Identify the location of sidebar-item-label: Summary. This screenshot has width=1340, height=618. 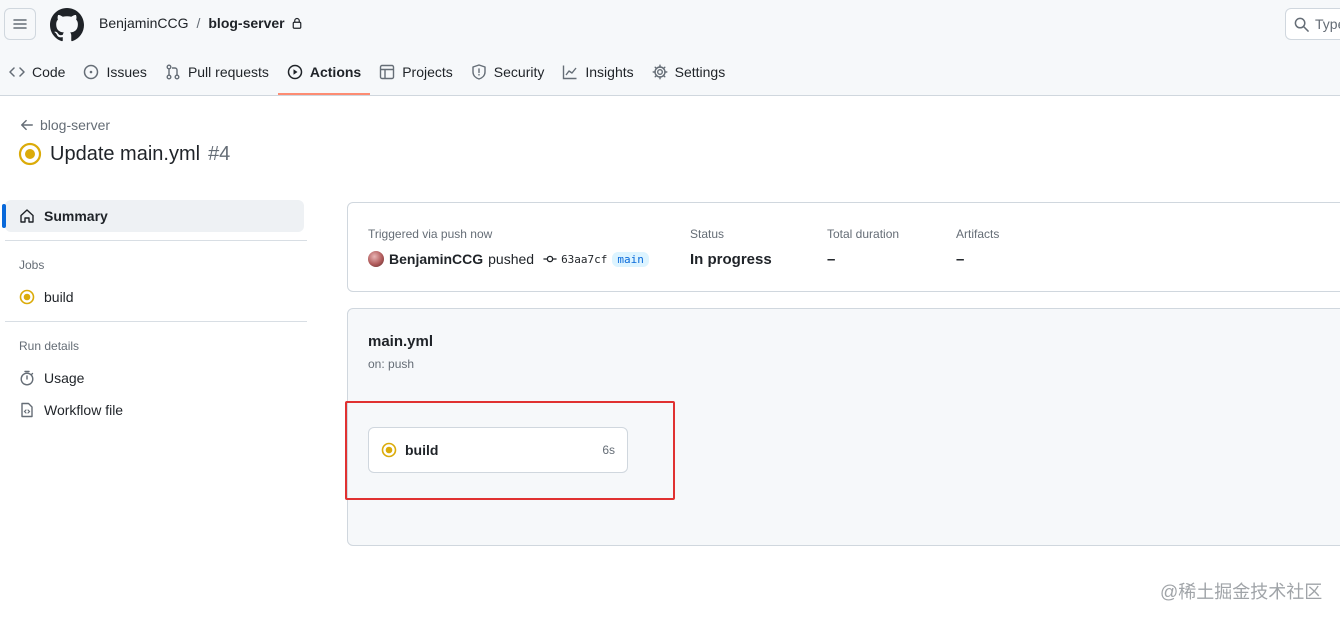
(76, 216).